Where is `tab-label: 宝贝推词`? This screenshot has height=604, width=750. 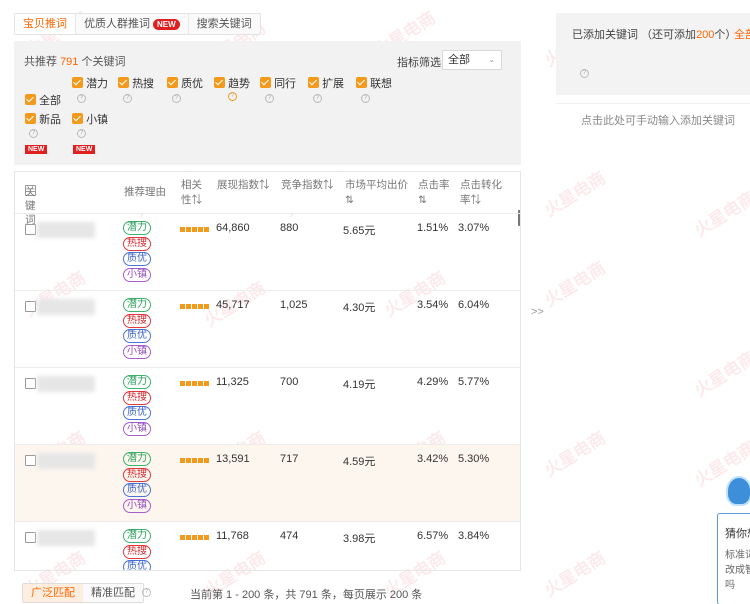
tab-label: 宝贝推词 is located at coordinates (45, 24).